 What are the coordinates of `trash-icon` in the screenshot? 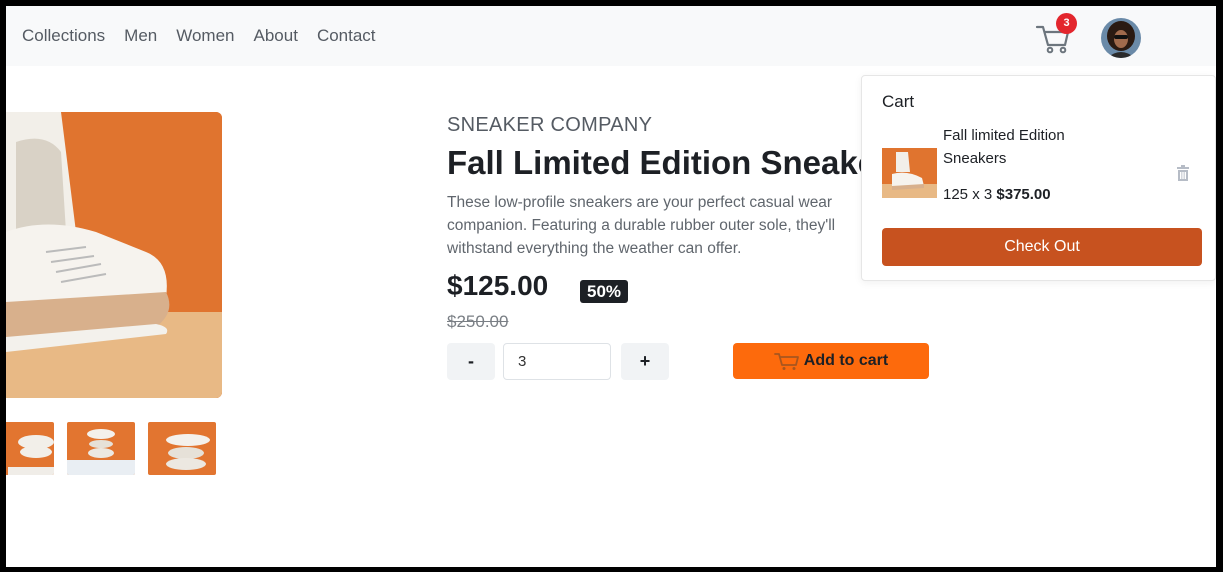 It's located at (1183, 173).